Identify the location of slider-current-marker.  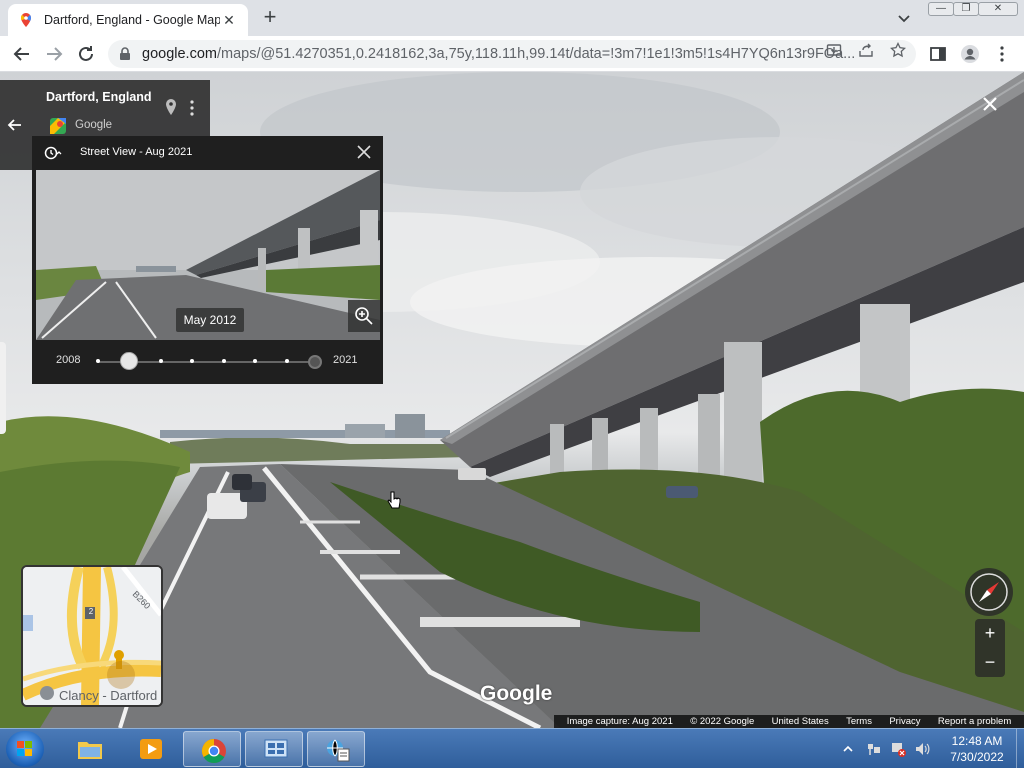
(315, 362).